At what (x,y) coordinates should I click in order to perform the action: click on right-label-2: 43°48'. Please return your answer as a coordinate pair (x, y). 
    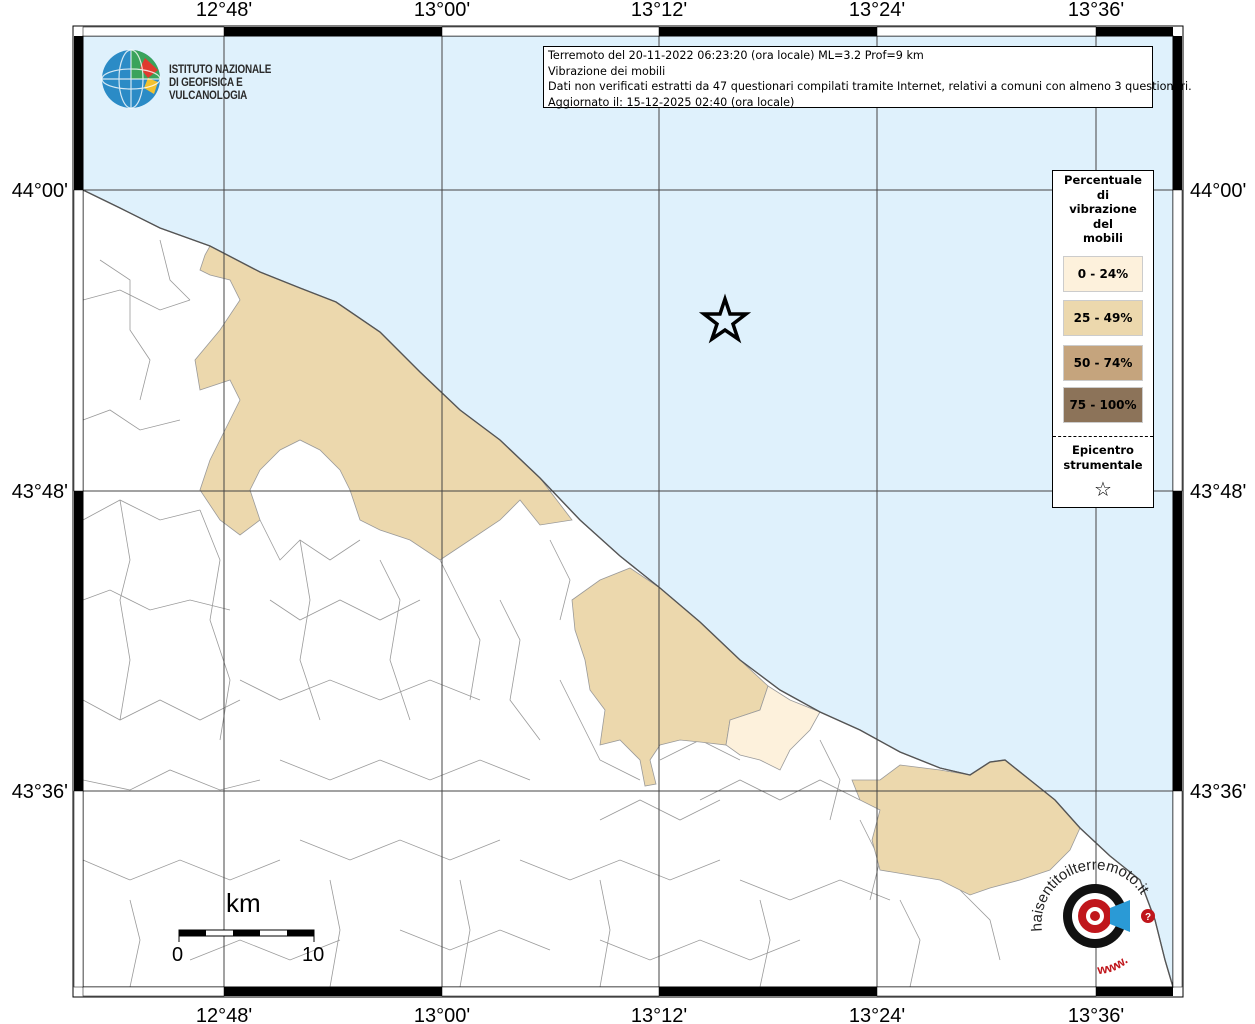
    Looking at the image, I should click on (1218, 492).